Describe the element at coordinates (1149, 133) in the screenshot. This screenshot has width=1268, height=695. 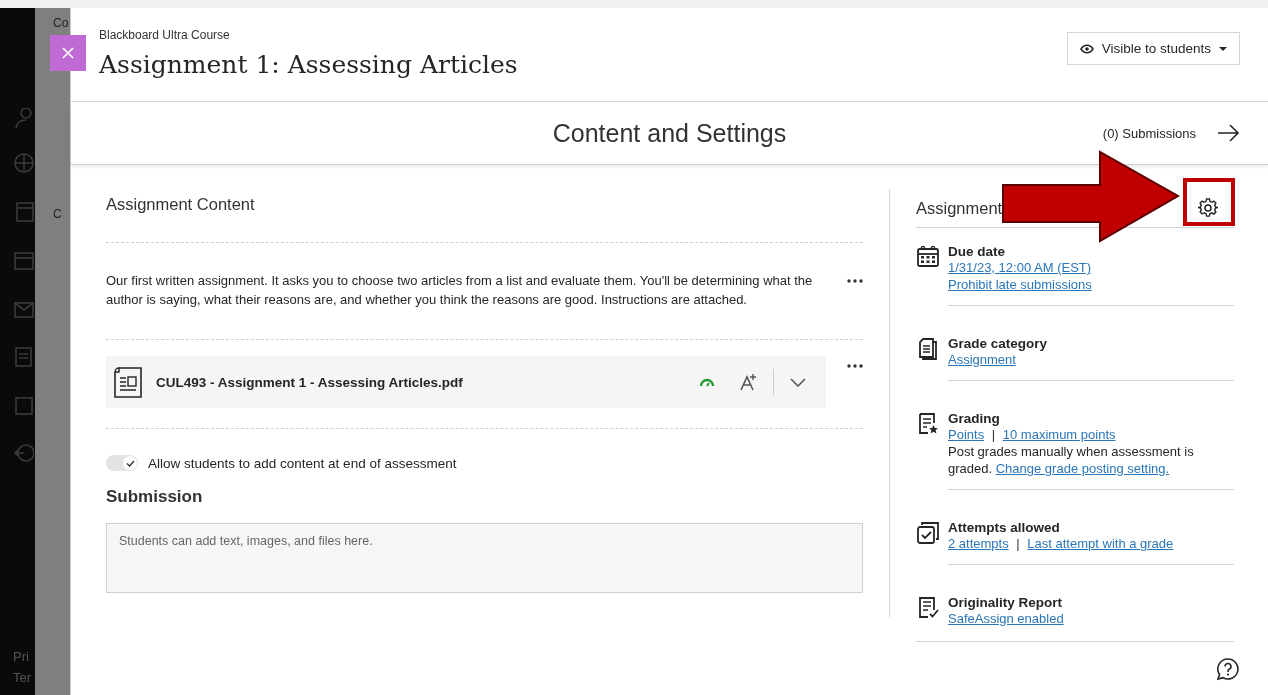
I see `submissions-count: (0) Submissions` at that location.